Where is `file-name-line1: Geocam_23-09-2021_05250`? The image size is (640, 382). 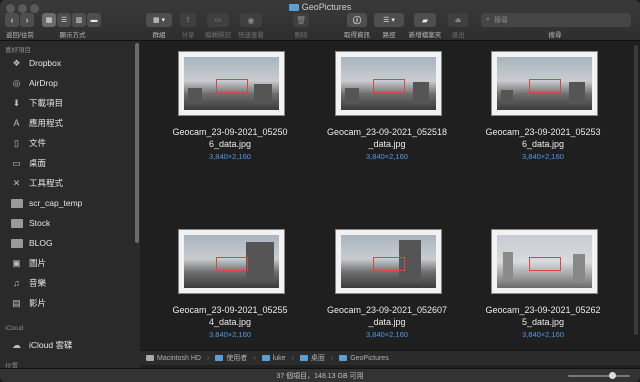 file-name-line1: Geocam_23-09-2021_05250 is located at coordinates (230, 132).